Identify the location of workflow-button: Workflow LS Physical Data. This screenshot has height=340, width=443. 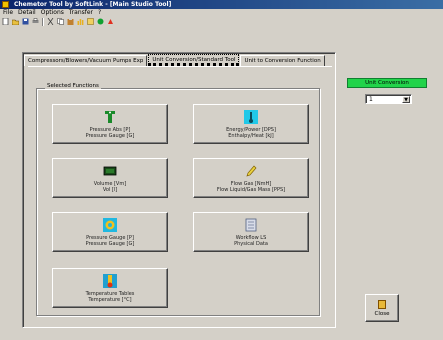
(251, 232).